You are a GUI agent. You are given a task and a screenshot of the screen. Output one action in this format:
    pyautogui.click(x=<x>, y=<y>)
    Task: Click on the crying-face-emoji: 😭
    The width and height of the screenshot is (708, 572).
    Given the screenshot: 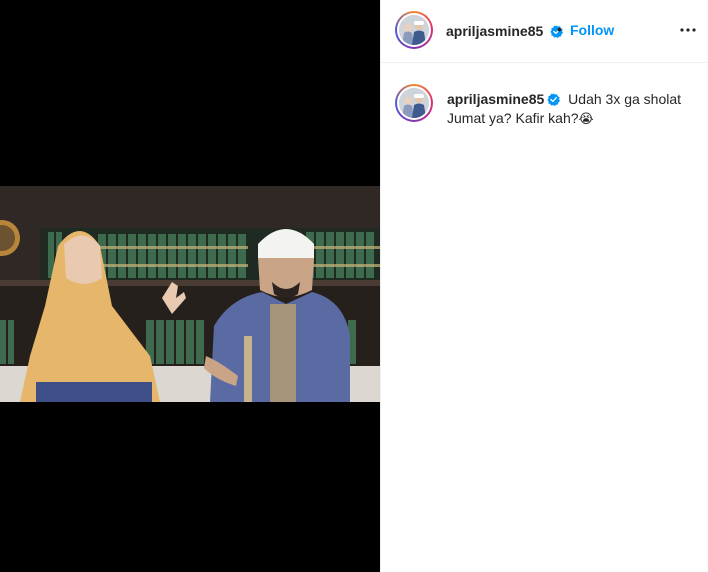 What is the action you would take?
    pyautogui.click(x=586, y=119)
    